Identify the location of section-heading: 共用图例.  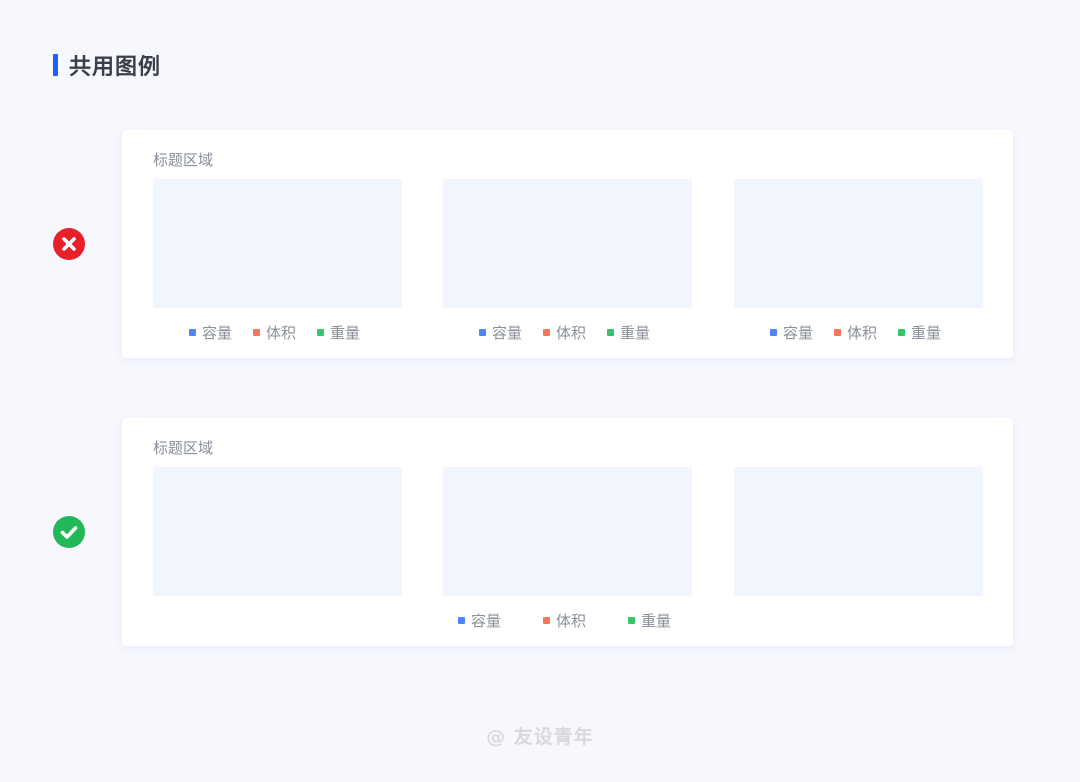
(107, 65).